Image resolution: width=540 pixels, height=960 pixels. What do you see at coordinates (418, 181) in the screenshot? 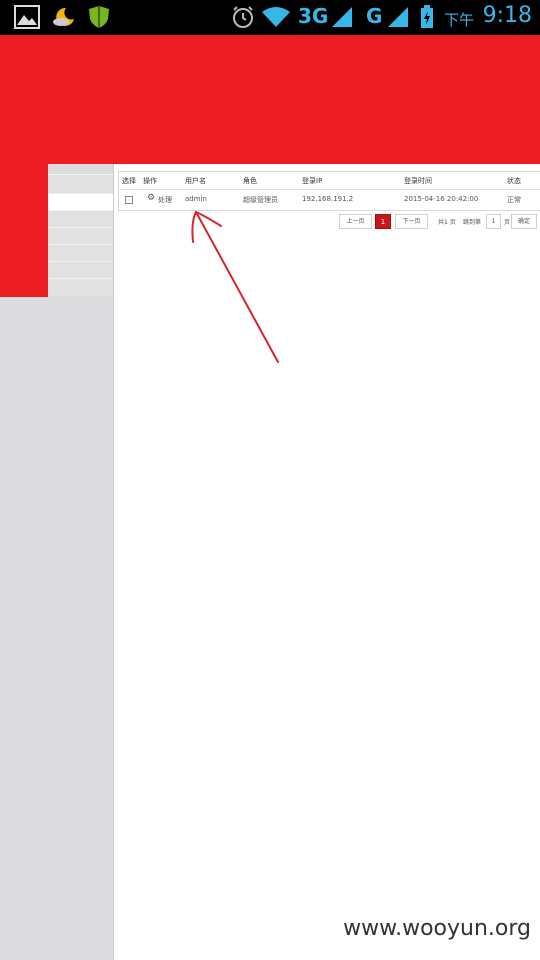
I see `col-header-login-time: 登录时间` at bounding box center [418, 181].